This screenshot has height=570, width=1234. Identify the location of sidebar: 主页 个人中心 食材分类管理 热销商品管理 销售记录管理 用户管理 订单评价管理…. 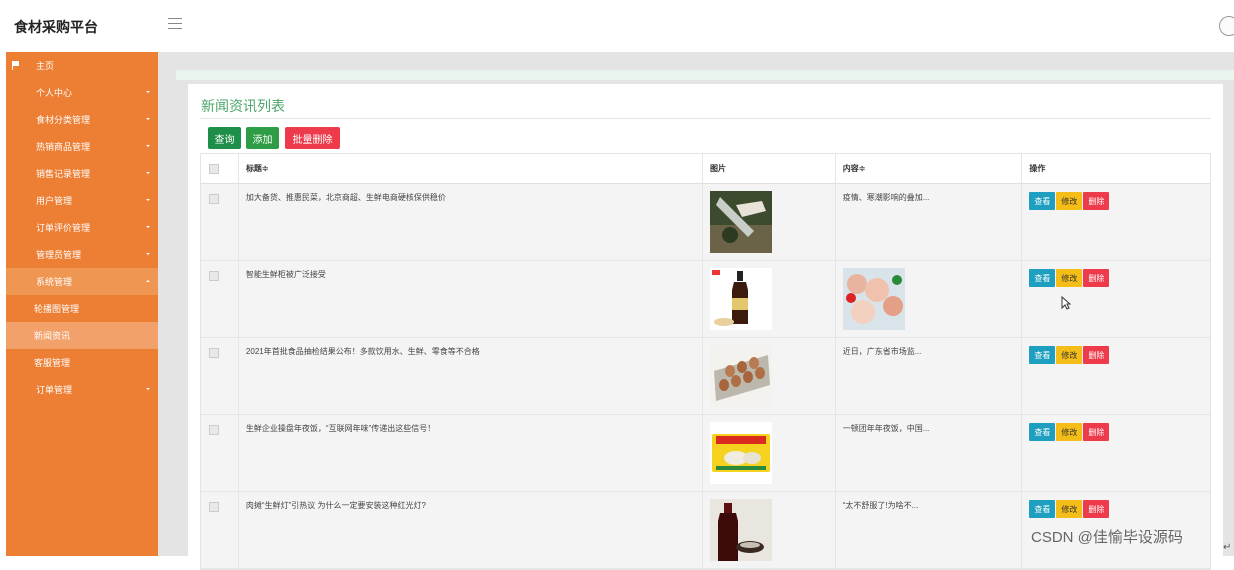
(82, 304).